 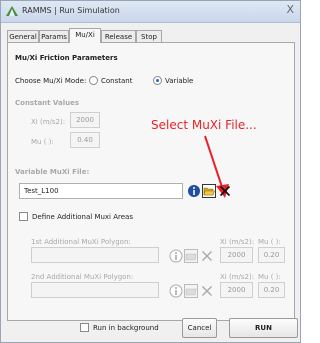 I want to click on poly2-mu-input: 0.20, so click(x=271, y=290).